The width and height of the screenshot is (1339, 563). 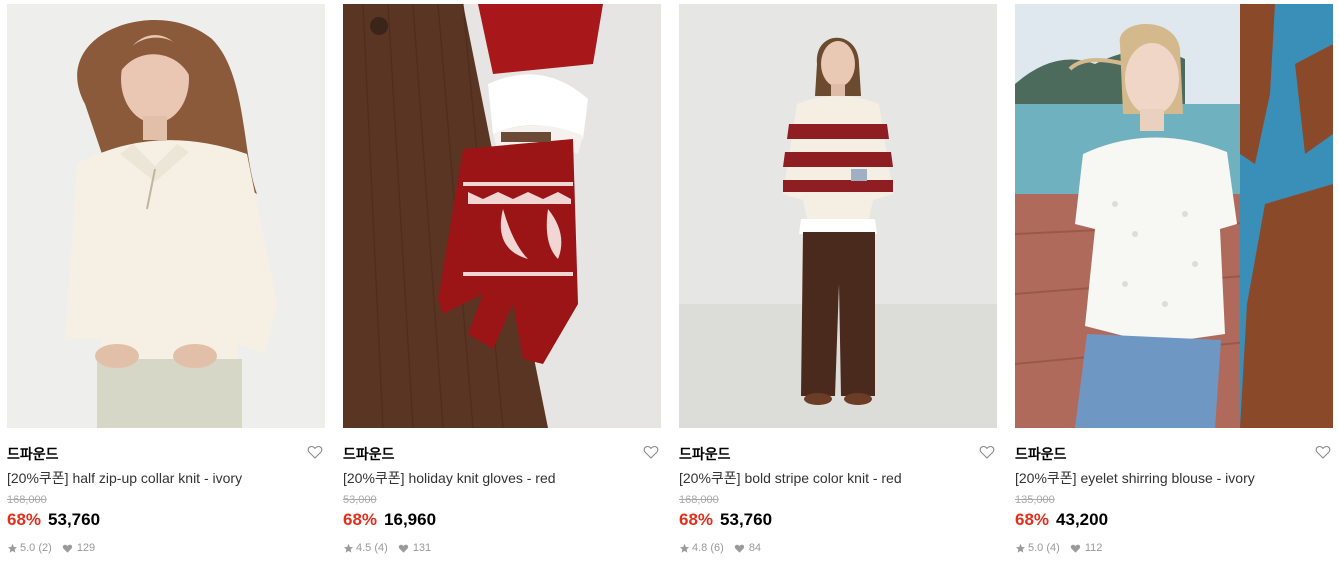 I want to click on sale-price: 43,200, so click(x=1082, y=519).